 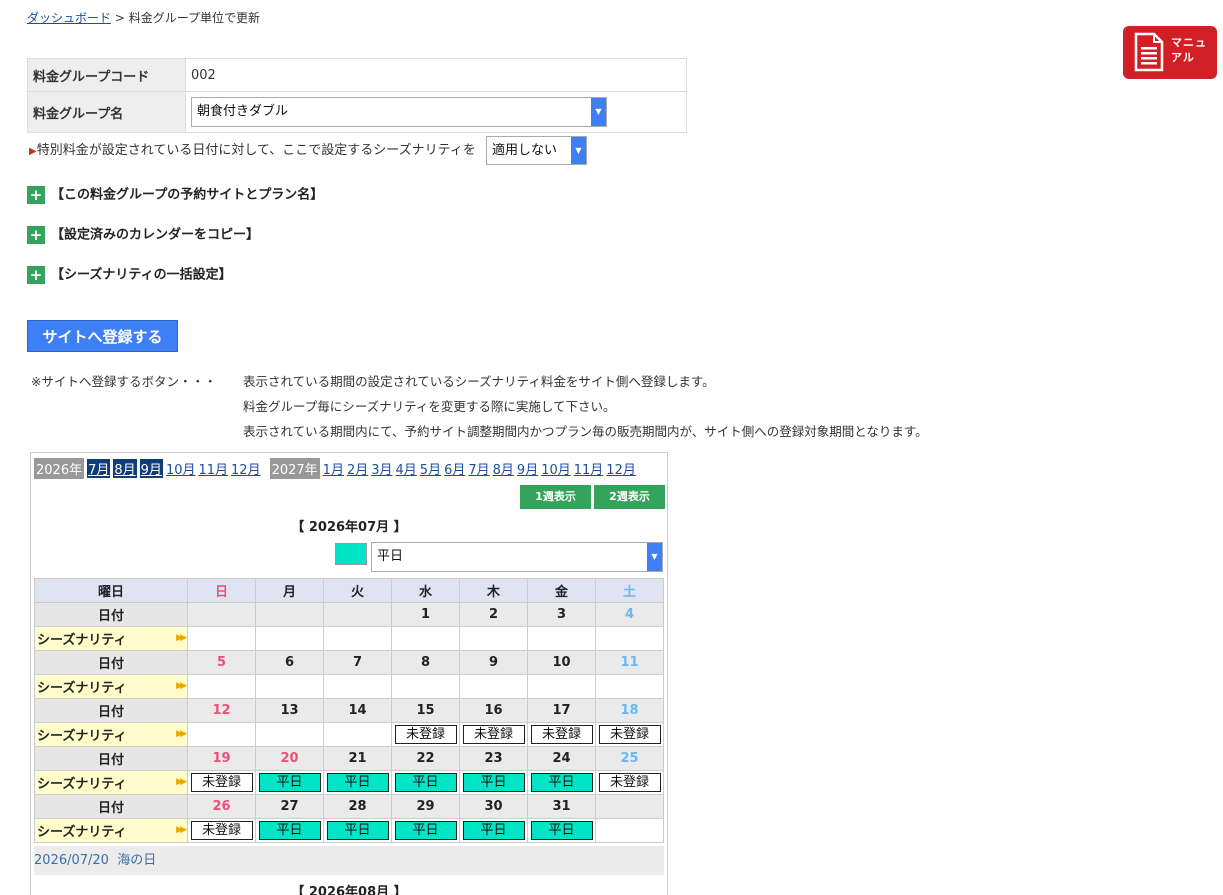 I want to click on month-link-2026-07: 7月, so click(x=99, y=468).